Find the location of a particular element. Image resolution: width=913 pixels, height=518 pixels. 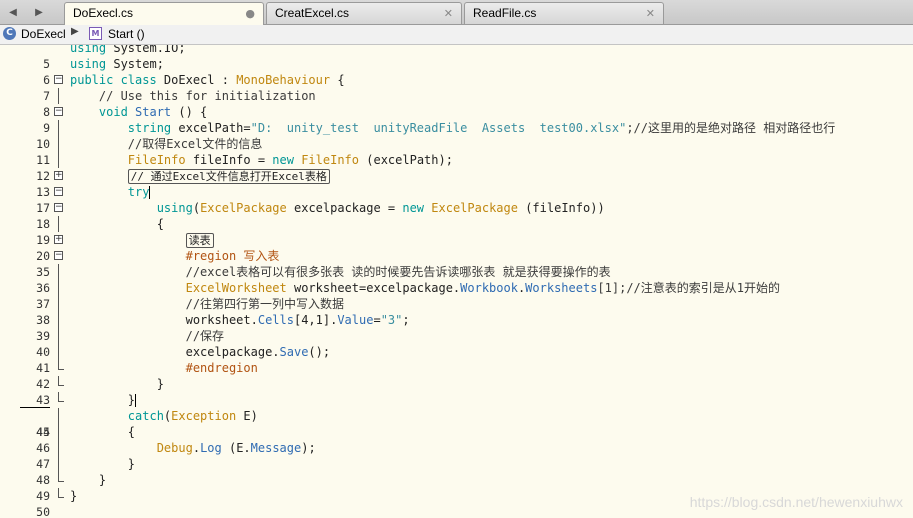

code-line: 40 //保存 is located at coordinates (456, 343).